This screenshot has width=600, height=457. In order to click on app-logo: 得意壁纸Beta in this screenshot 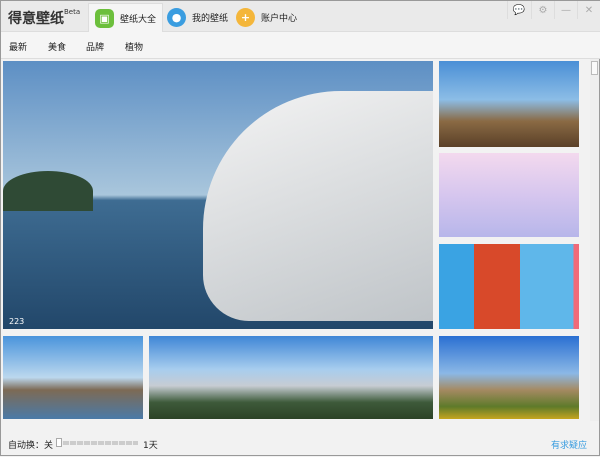, I will do `click(44, 18)`.